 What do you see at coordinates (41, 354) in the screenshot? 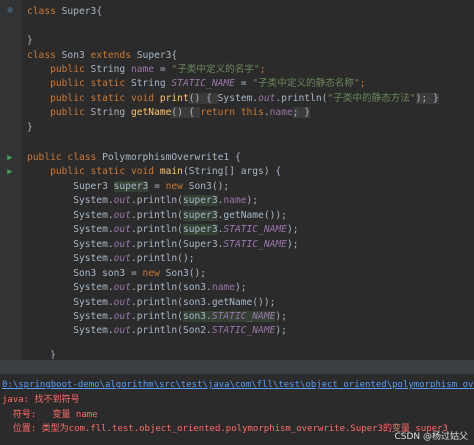
I see `code-line-24: }` at bounding box center [41, 354].